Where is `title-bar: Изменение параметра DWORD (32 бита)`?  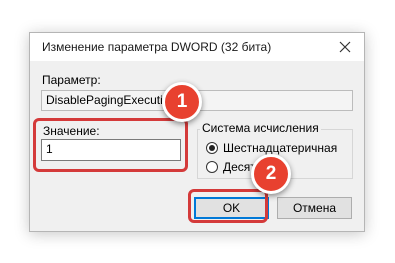 title-bar: Изменение параметра DWORD (32 бита) is located at coordinates (197, 47).